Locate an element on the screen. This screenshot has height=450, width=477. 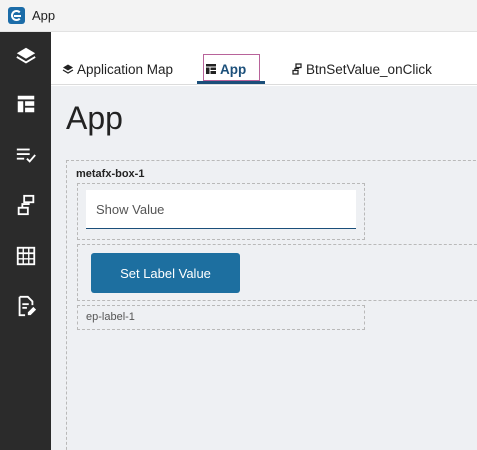
grid-table-icon is located at coordinates (25, 256).